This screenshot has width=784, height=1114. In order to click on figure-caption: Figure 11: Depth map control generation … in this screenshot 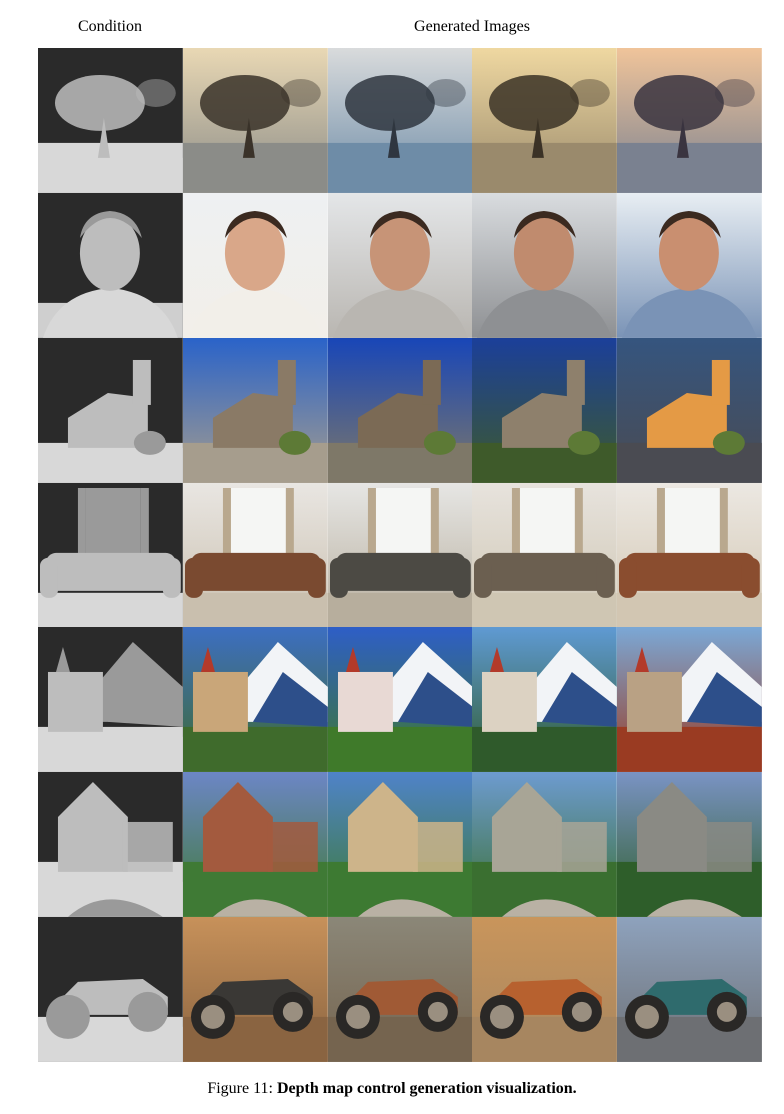, I will do `click(392, 1089)`.